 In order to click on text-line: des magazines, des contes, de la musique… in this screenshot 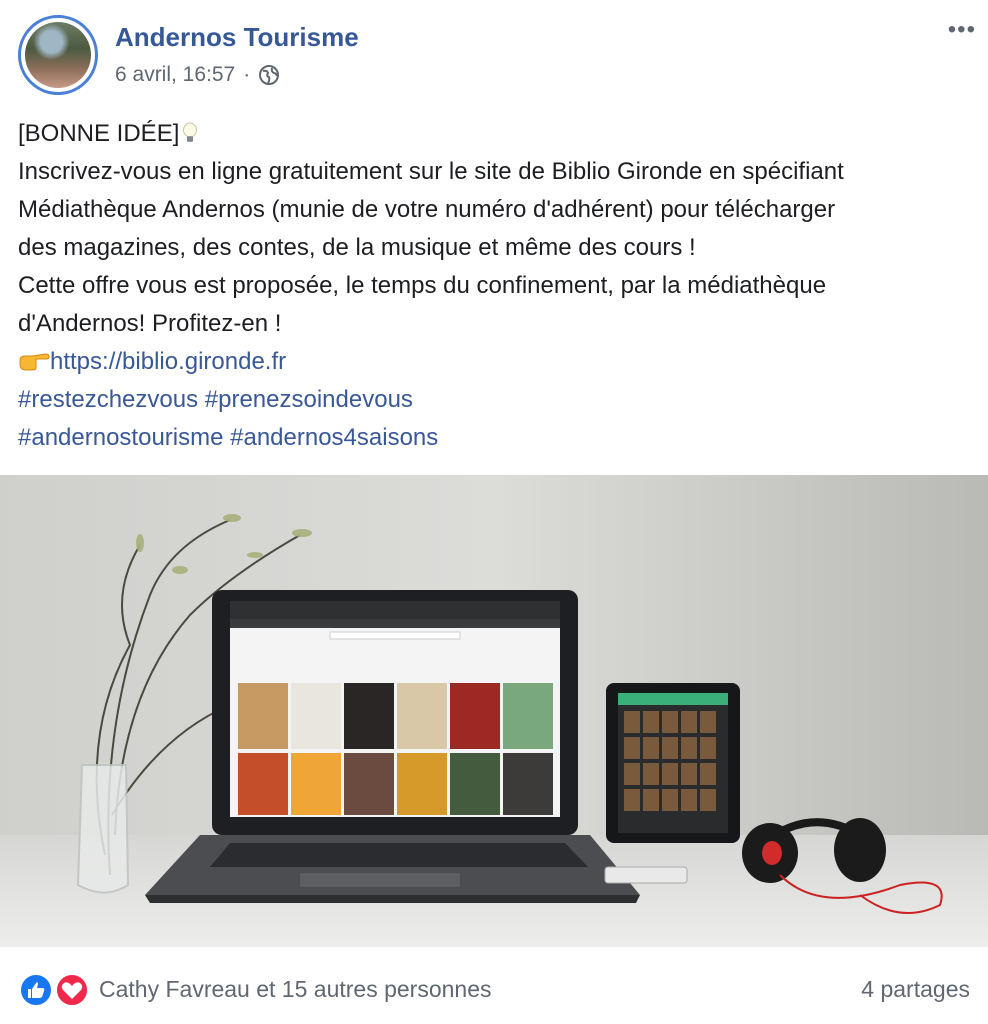, I will do `click(357, 247)`.